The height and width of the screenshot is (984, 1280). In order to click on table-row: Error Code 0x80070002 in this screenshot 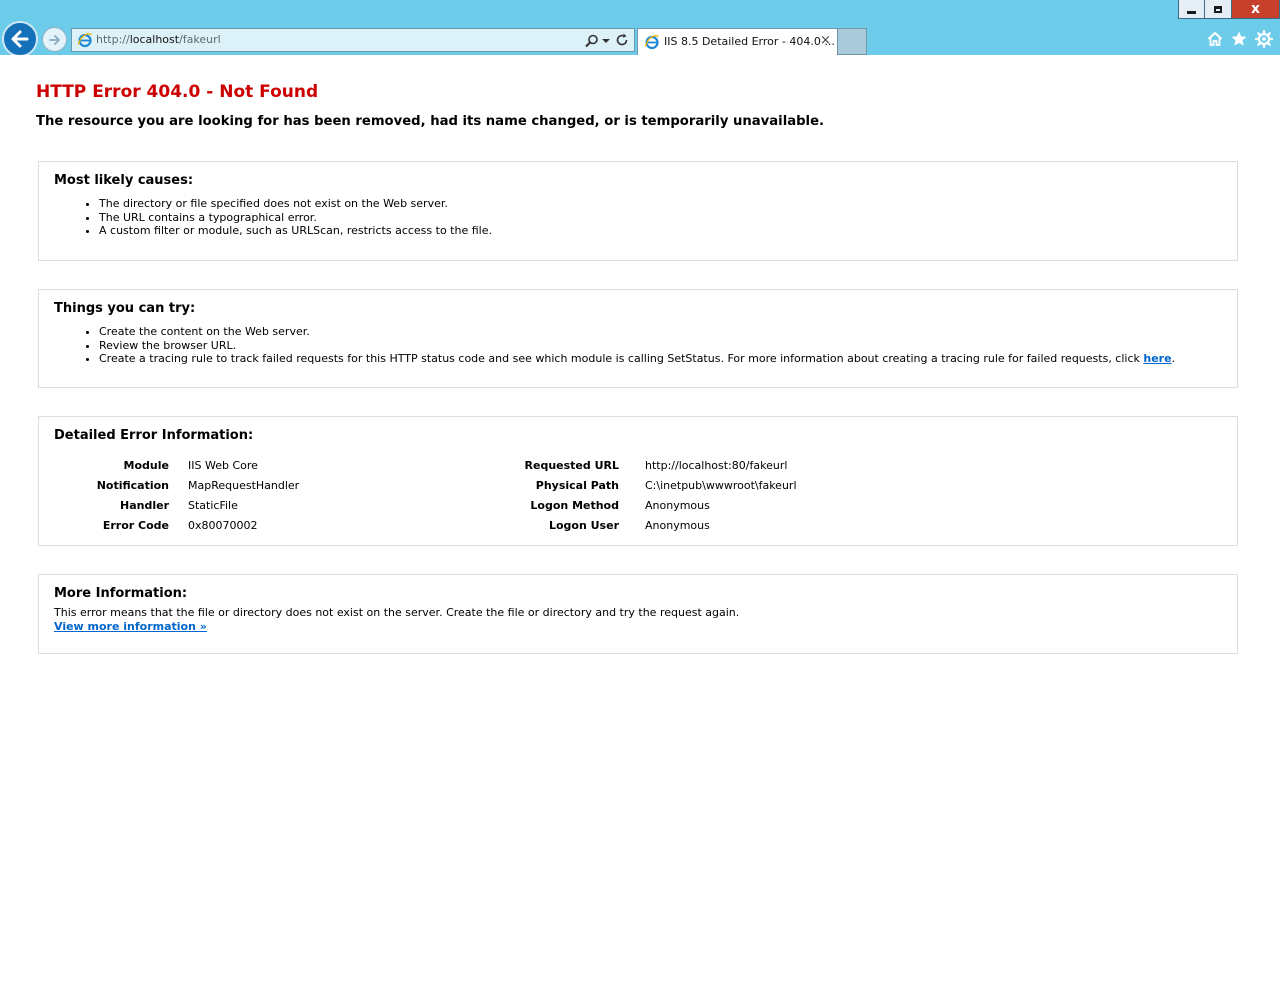, I will do `click(176, 525)`.